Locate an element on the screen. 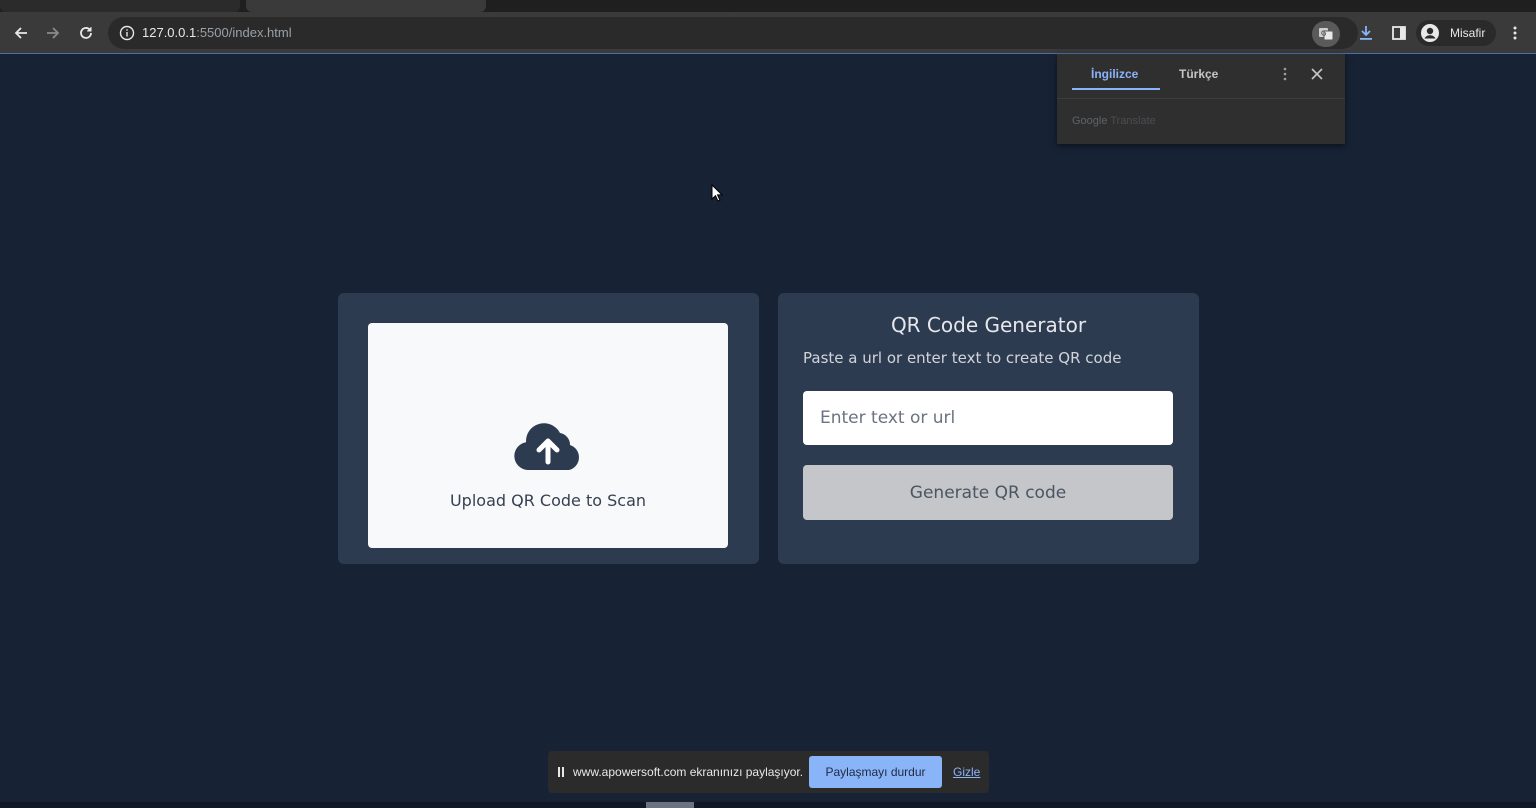 The height and width of the screenshot is (808, 1536). profile-button: Misafir is located at coordinates (1456, 33).